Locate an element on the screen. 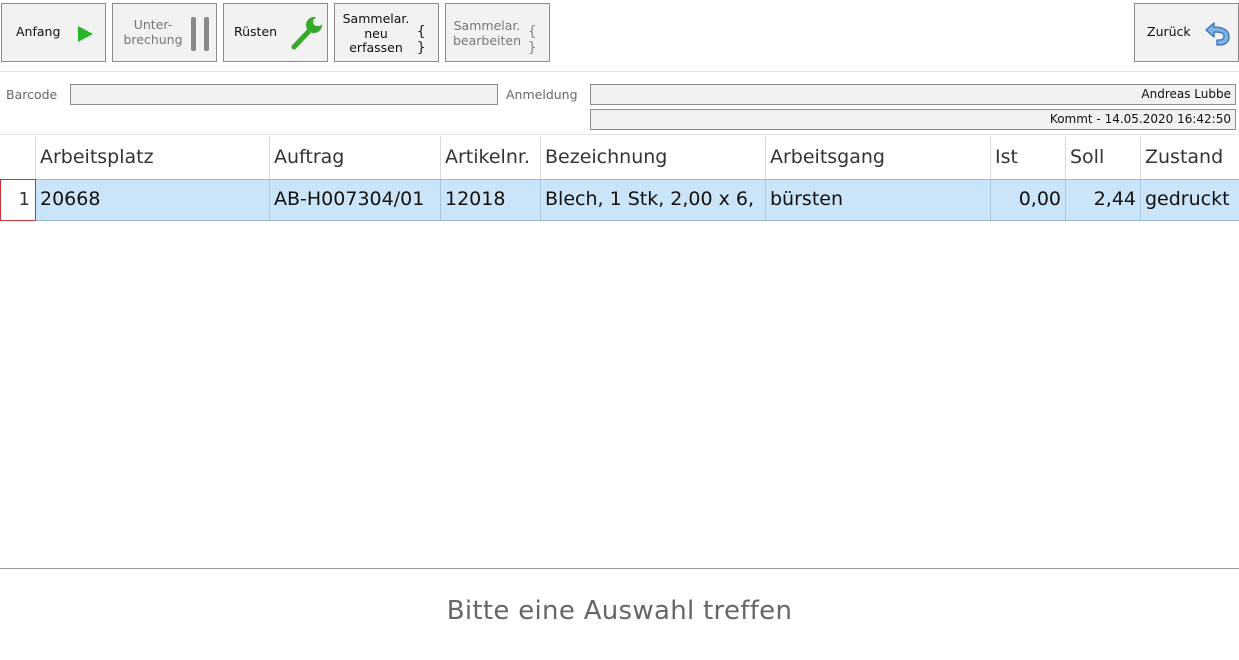 This screenshot has height=660, width=1239. status-message: Bitte eine Auswahl treffen is located at coordinates (619, 611).